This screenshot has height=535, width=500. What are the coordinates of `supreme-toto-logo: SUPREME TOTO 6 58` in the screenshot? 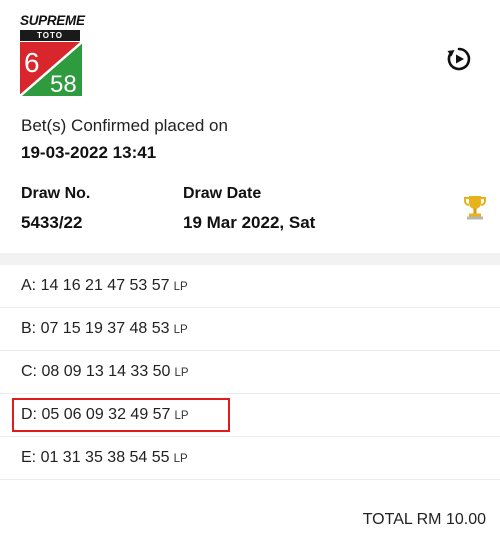 It's located at (53, 55).